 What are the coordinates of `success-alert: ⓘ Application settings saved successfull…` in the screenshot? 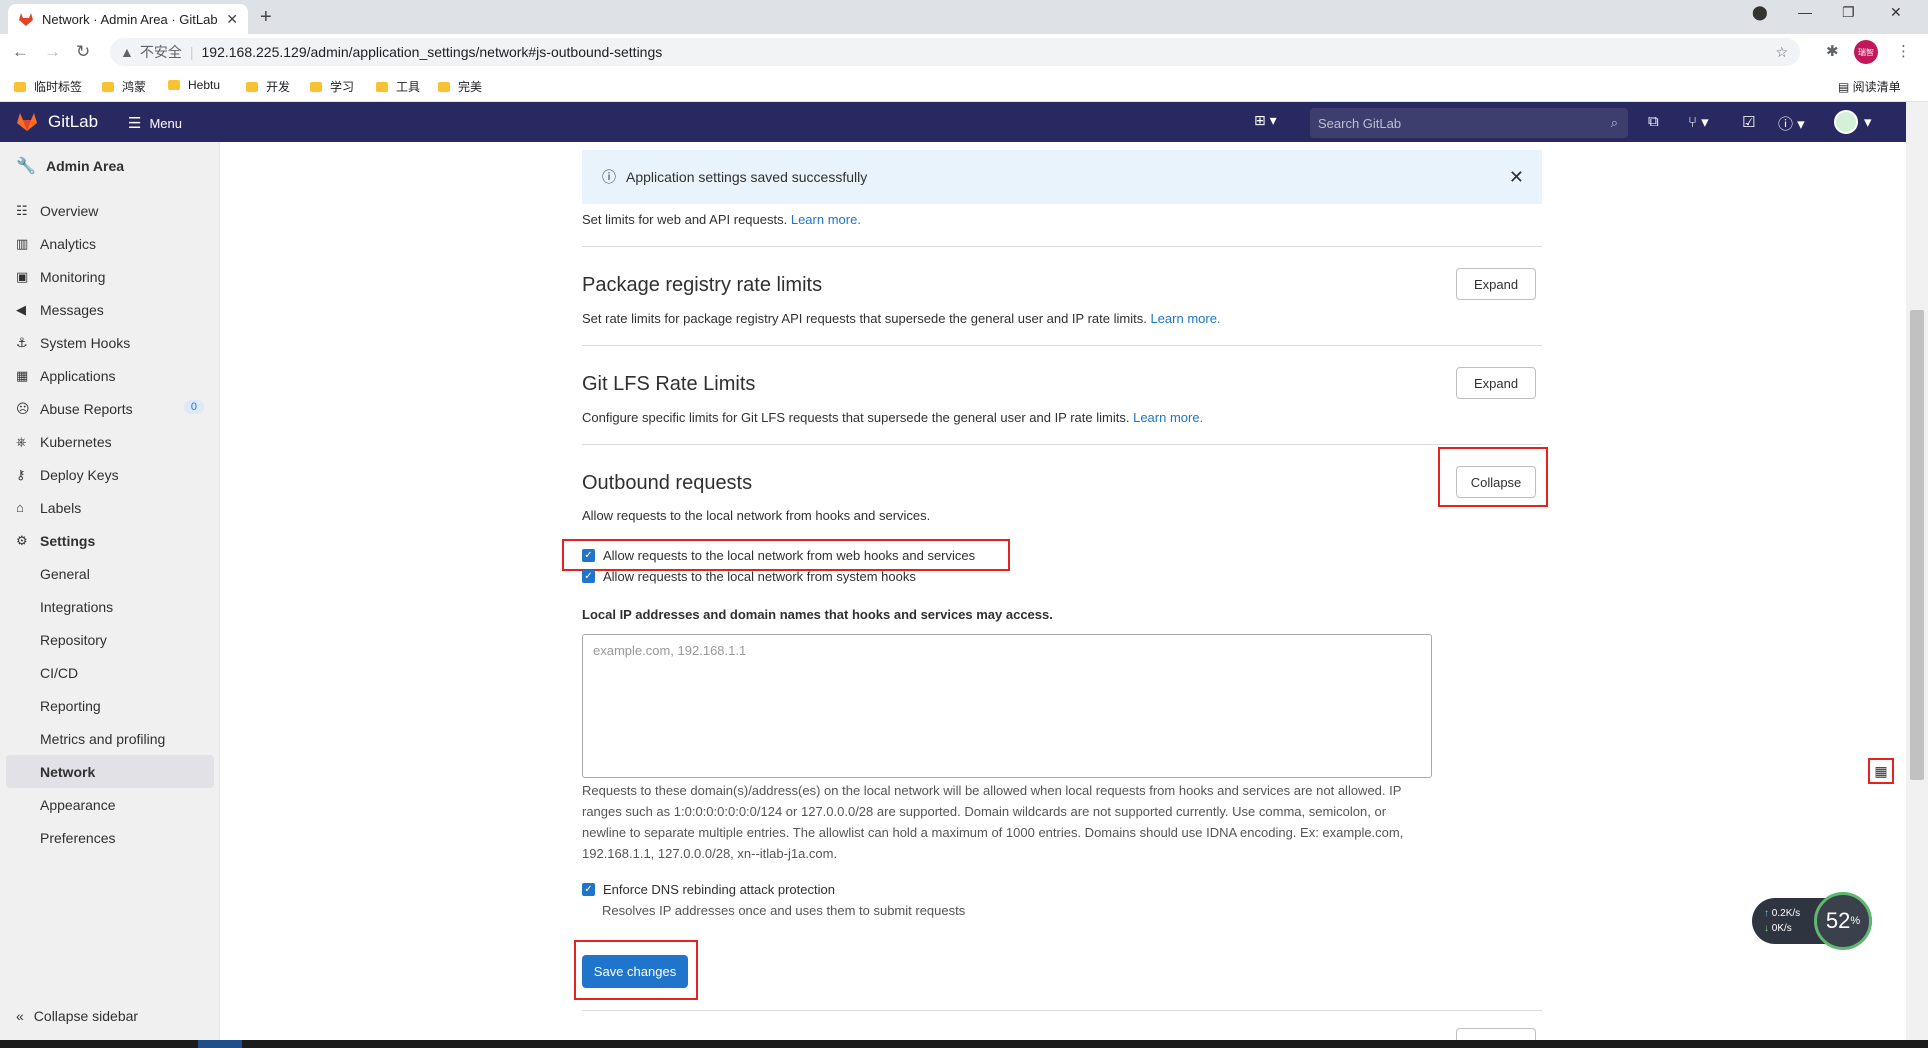 It's located at (1062, 177).